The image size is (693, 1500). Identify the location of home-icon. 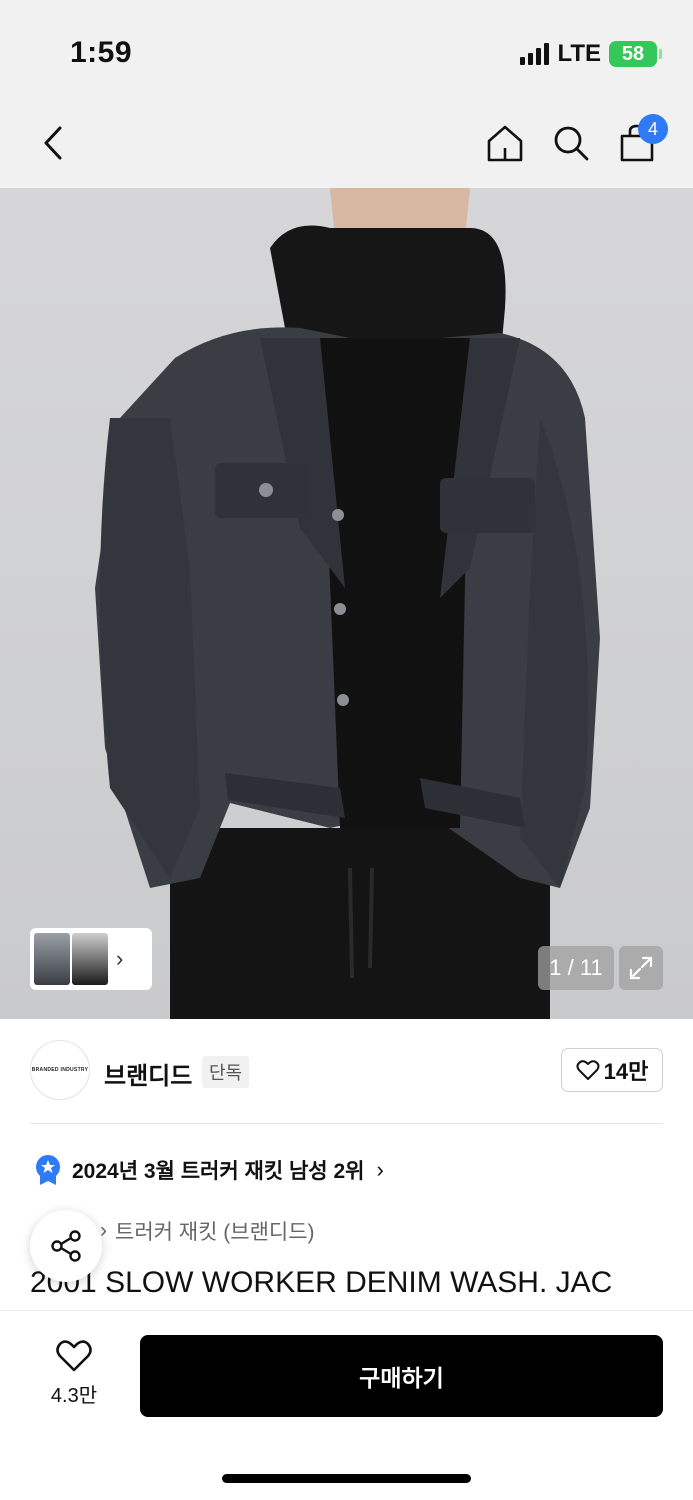
(505, 143).